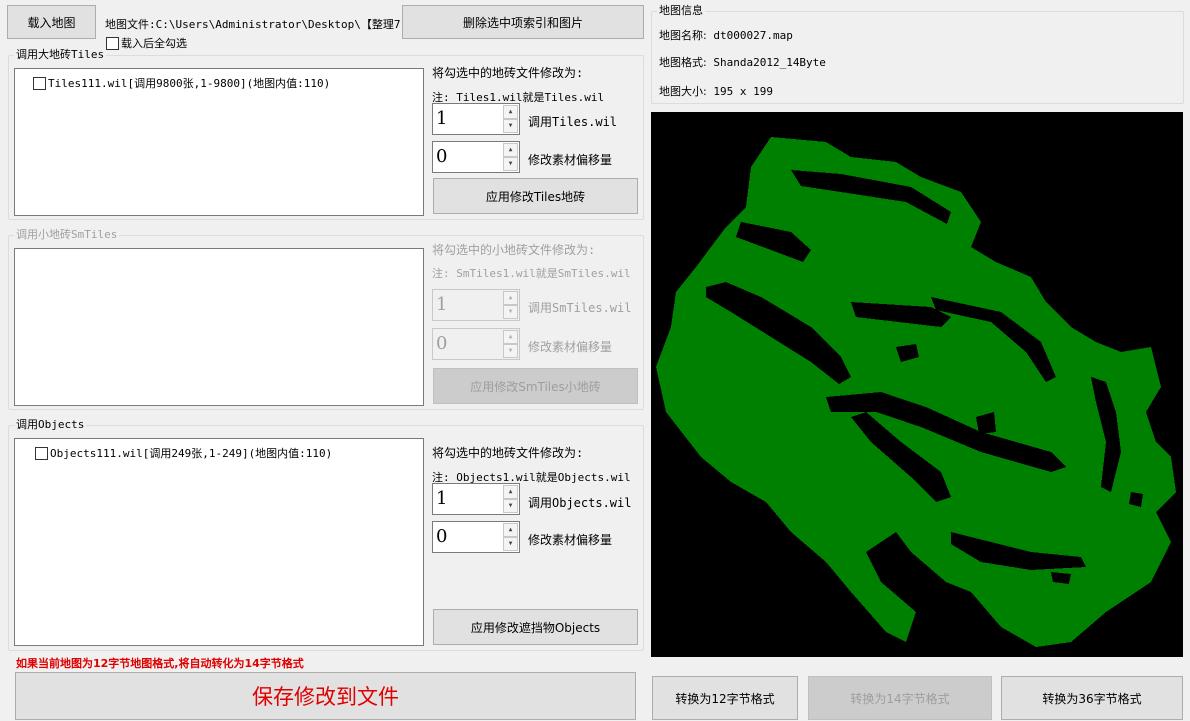  Describe the element at coordinates (476, 305) in the screenshot. I see `smtiles-file-stepper: 1 ▲ ▼` at that location.